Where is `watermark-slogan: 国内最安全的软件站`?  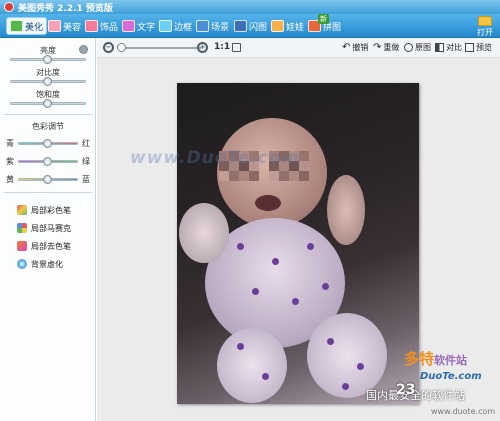 watermark-slogan: 国内最安全的软件站 is located at coordinates (415, 395).